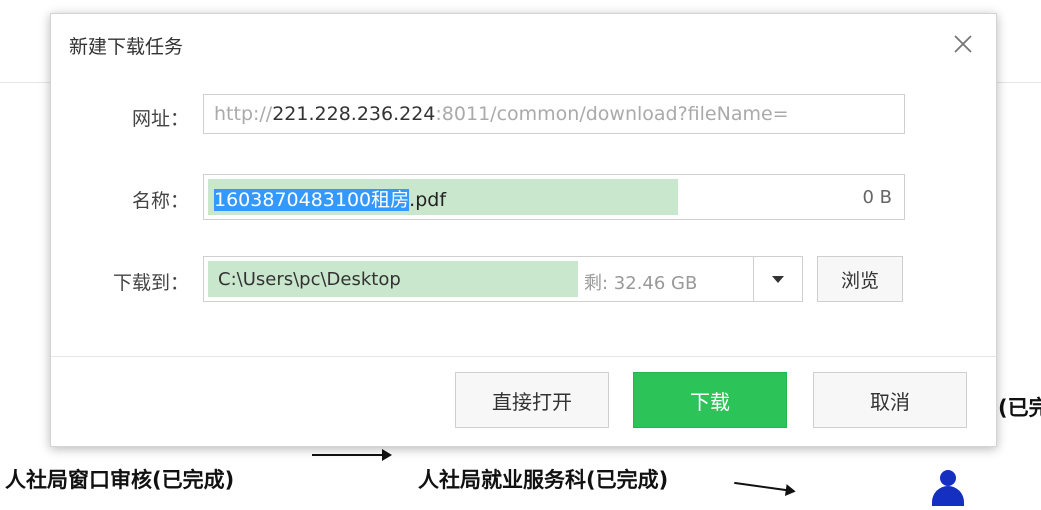 This screenshot has width=1041, height=510. I want to click on url-label: 网址：, so click(160, 119).